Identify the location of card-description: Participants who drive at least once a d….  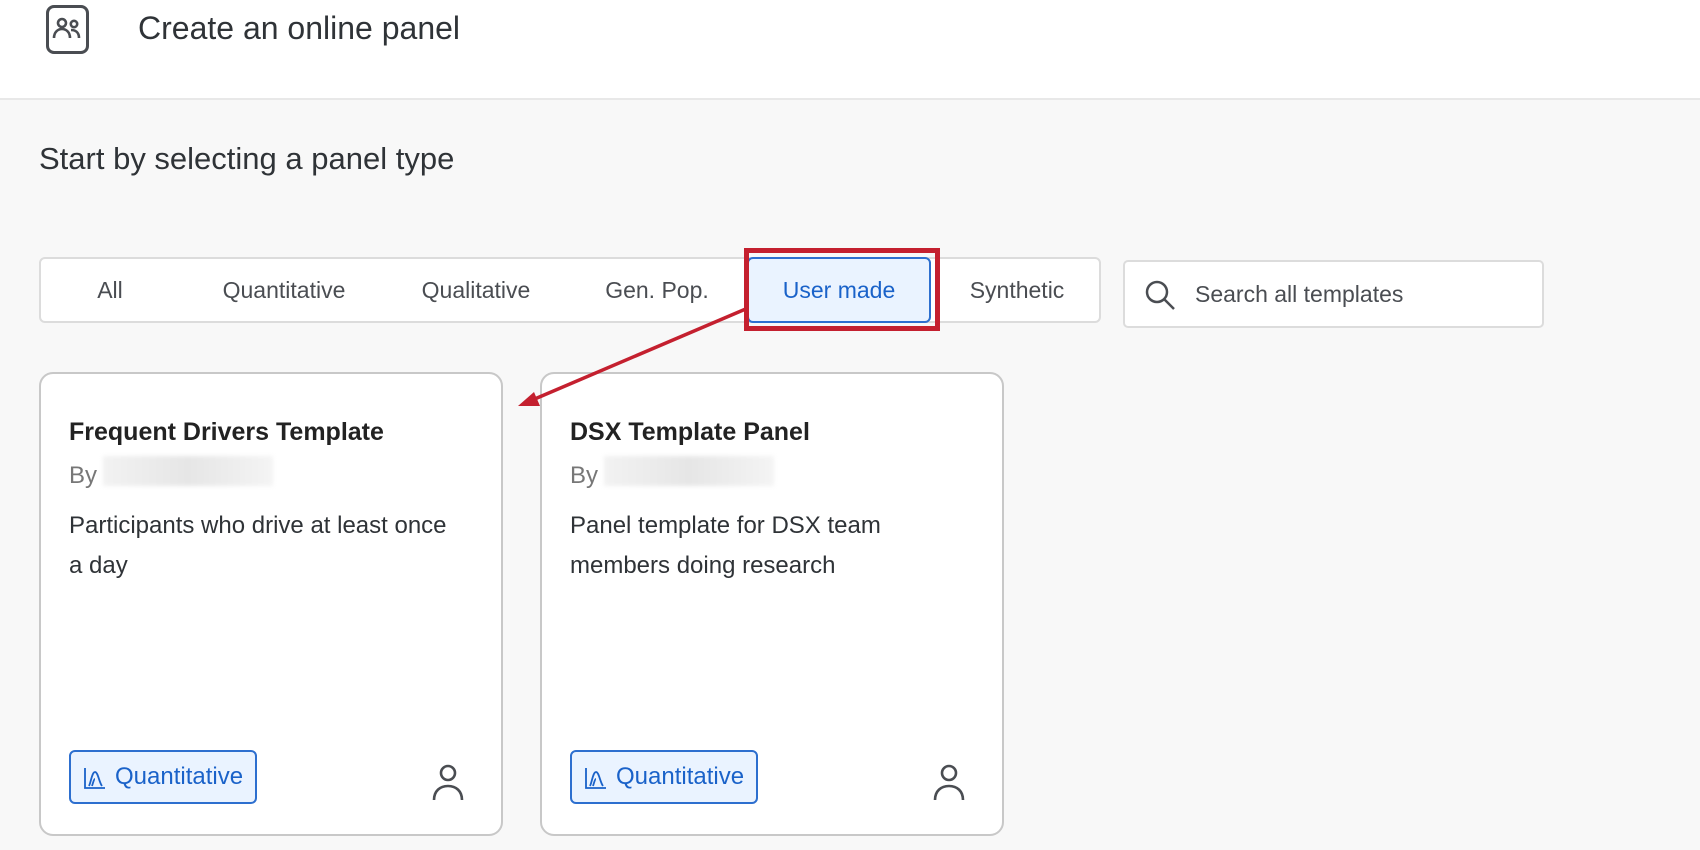
(258, 545).